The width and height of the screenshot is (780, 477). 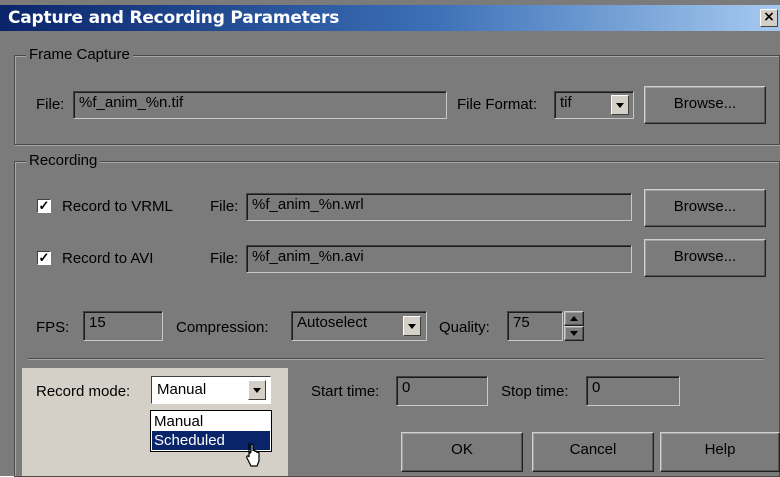 What do you see at coordinates (222, 327) in the screenshot?
I see `compression-label: Compression:` at bounding box center [222, 327].